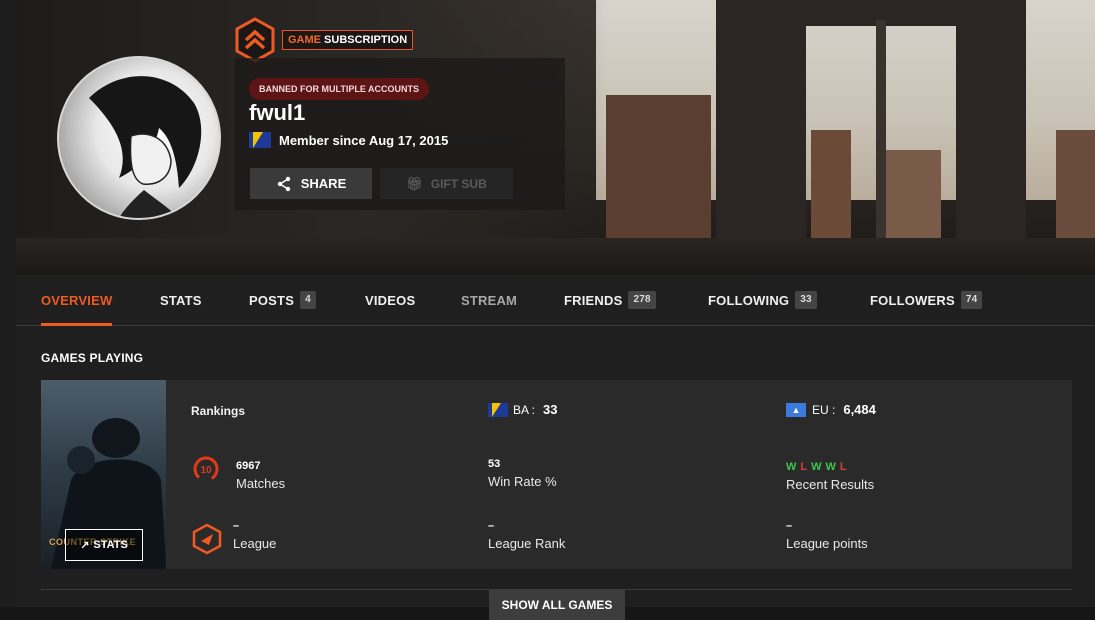 This screenshot has width=1095, height=620. I want to click on show-all-games-button: SHOW ALL GAMES, so click(557, 605).